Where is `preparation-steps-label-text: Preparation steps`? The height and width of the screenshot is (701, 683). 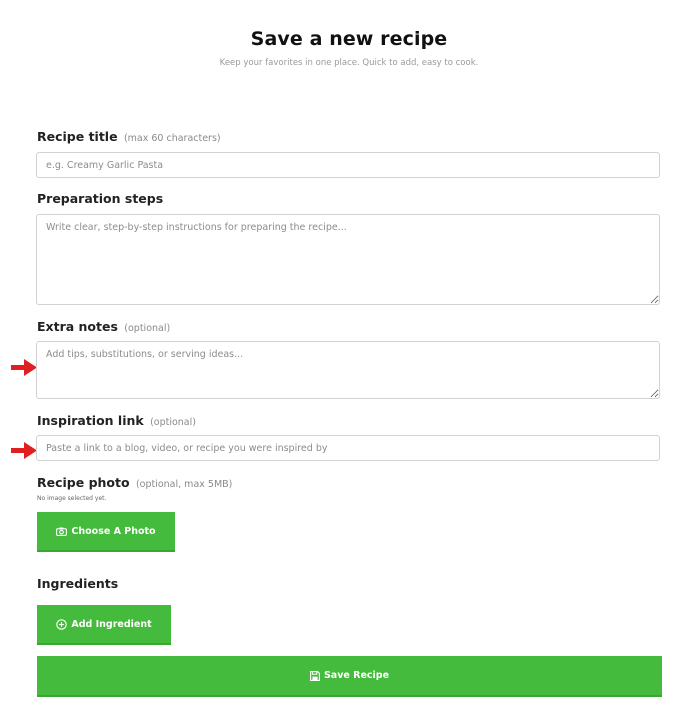 preparation-steps-label-text: Preparation steps is located at coordinates (100, 198).